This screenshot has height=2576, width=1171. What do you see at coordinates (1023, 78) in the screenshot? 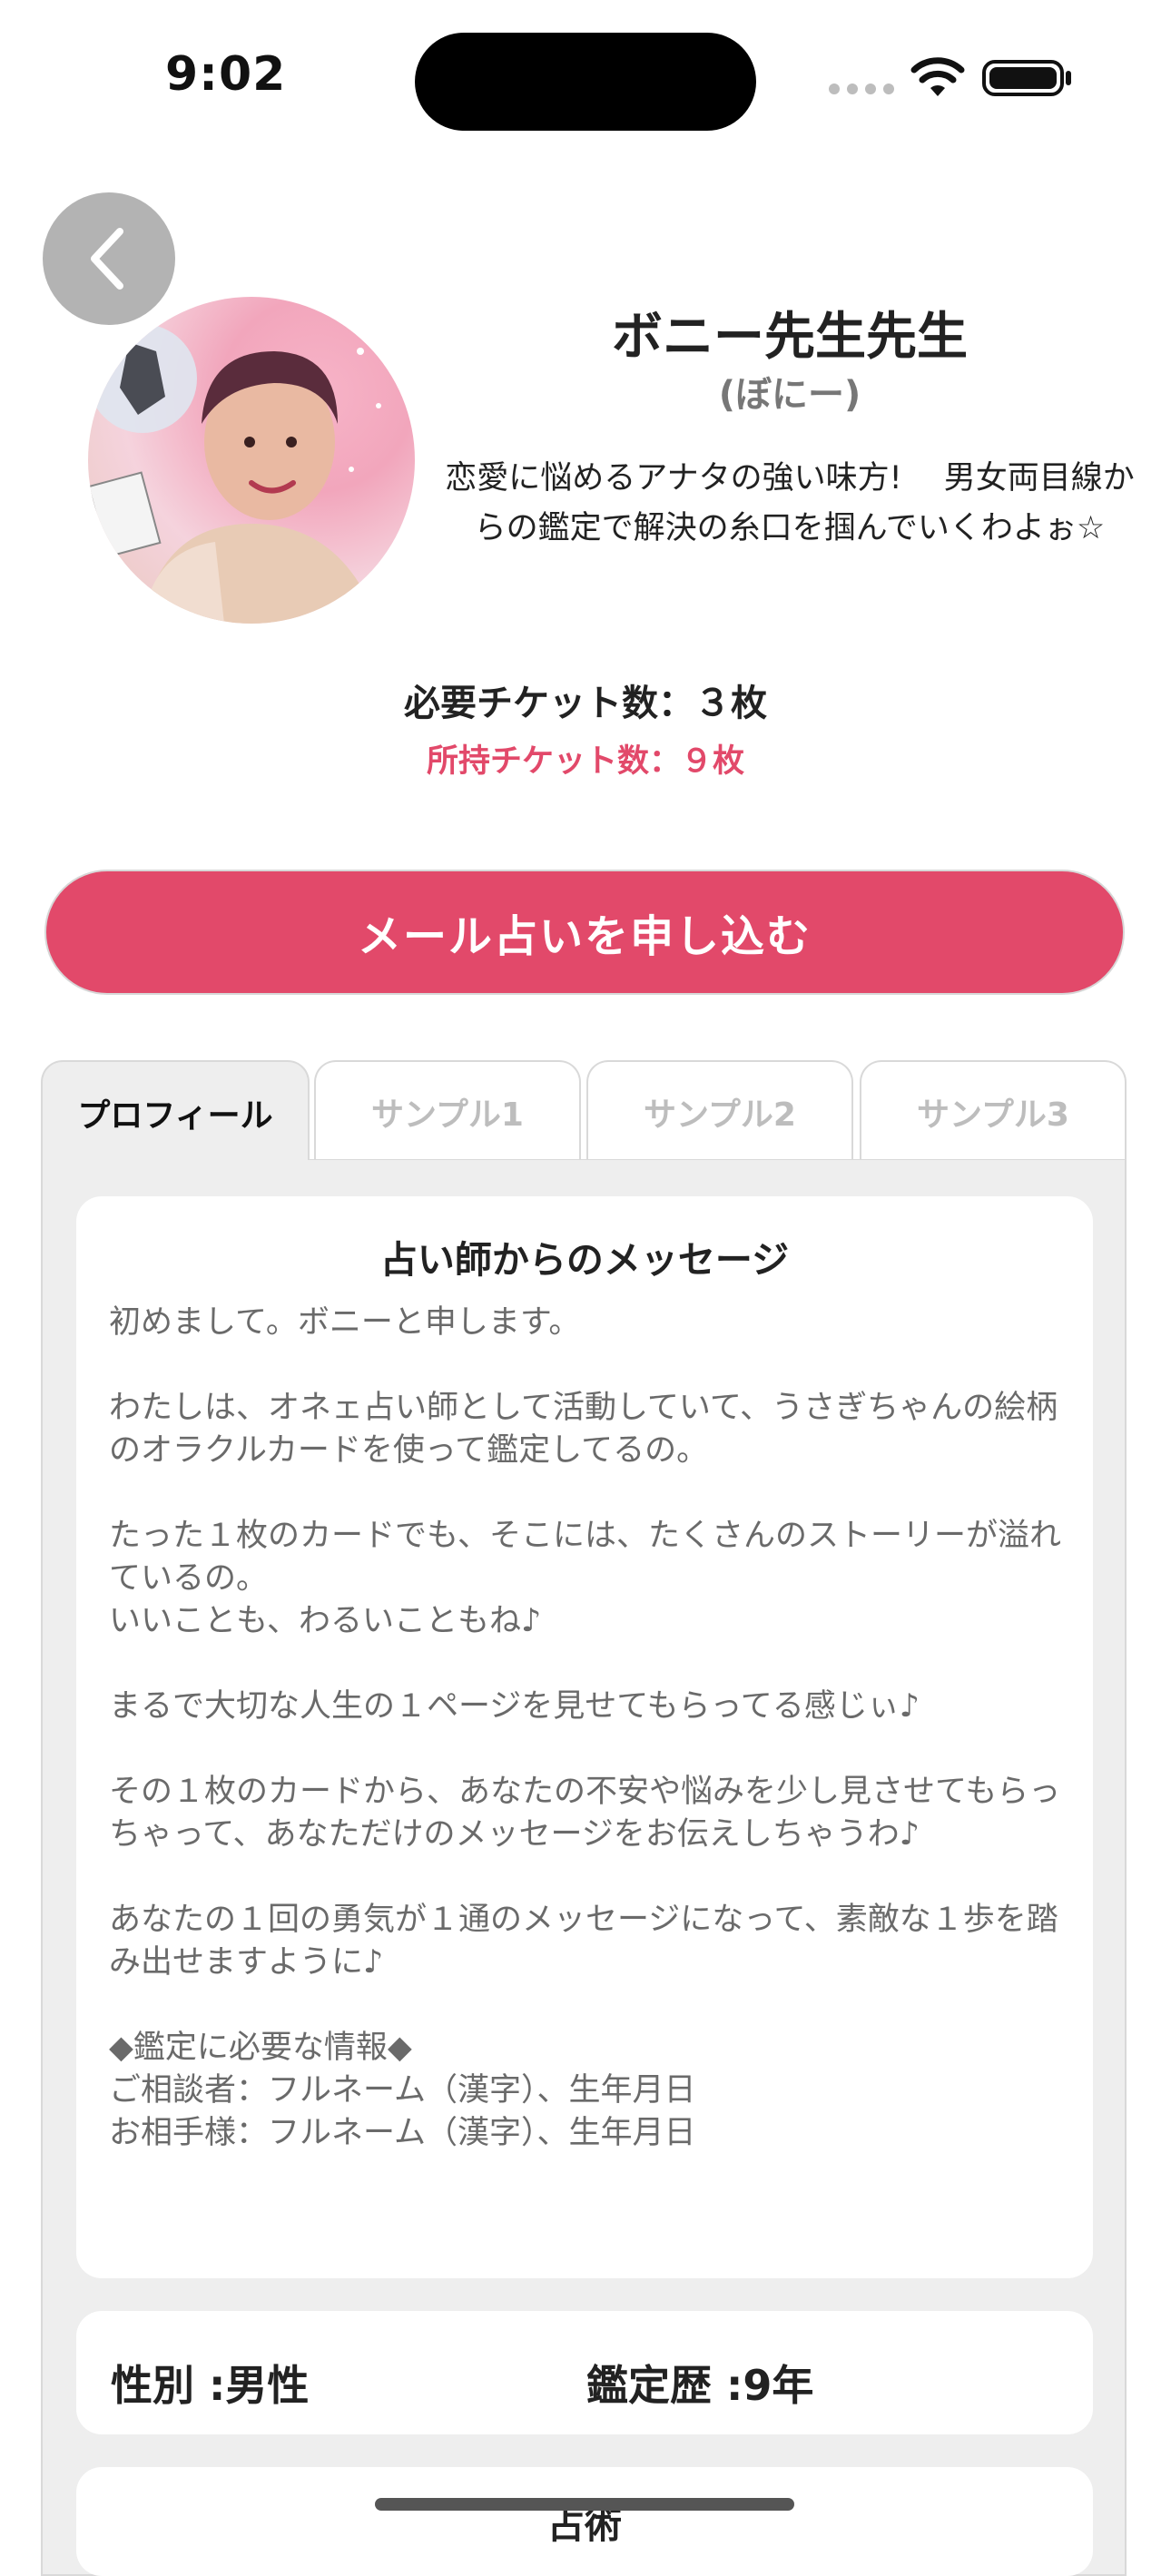
I see `battery-icon` at bounding box center [1023, 78].